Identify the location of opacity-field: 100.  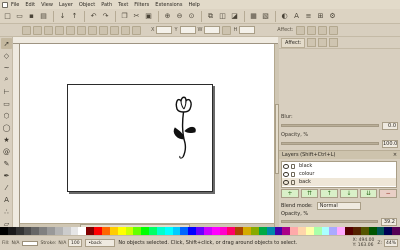
(75, 243).